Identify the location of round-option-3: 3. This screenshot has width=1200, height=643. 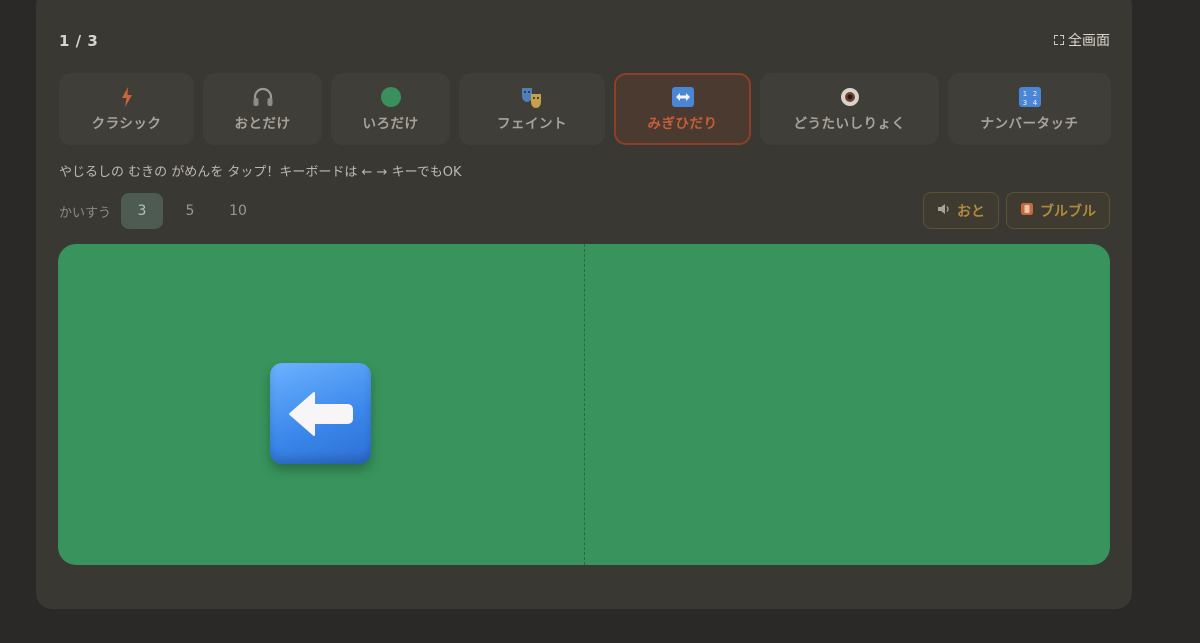
(142, 211).